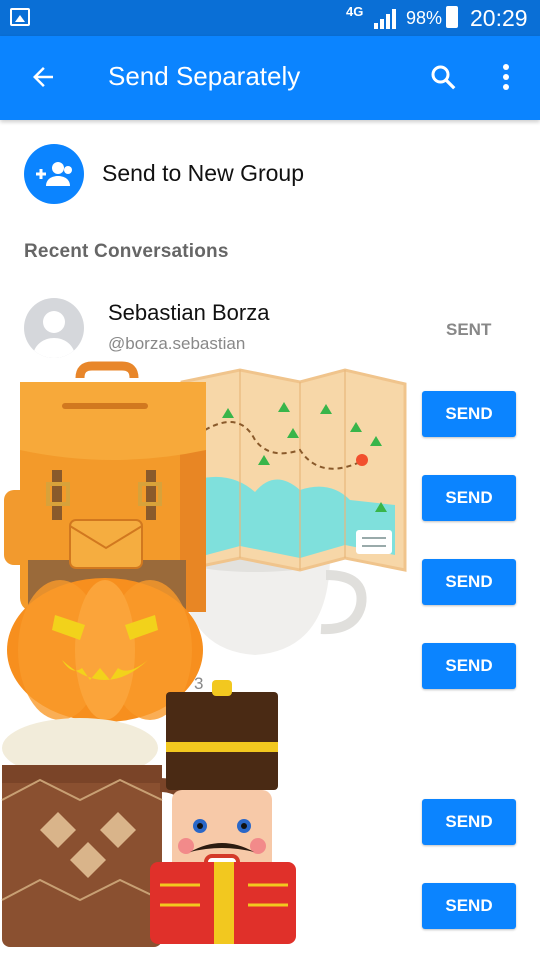 This screenshot has width=540, height=960. Describe the element at coordinates (469, 329) in the screenshot. I see `sent-status: SENT` at that location.